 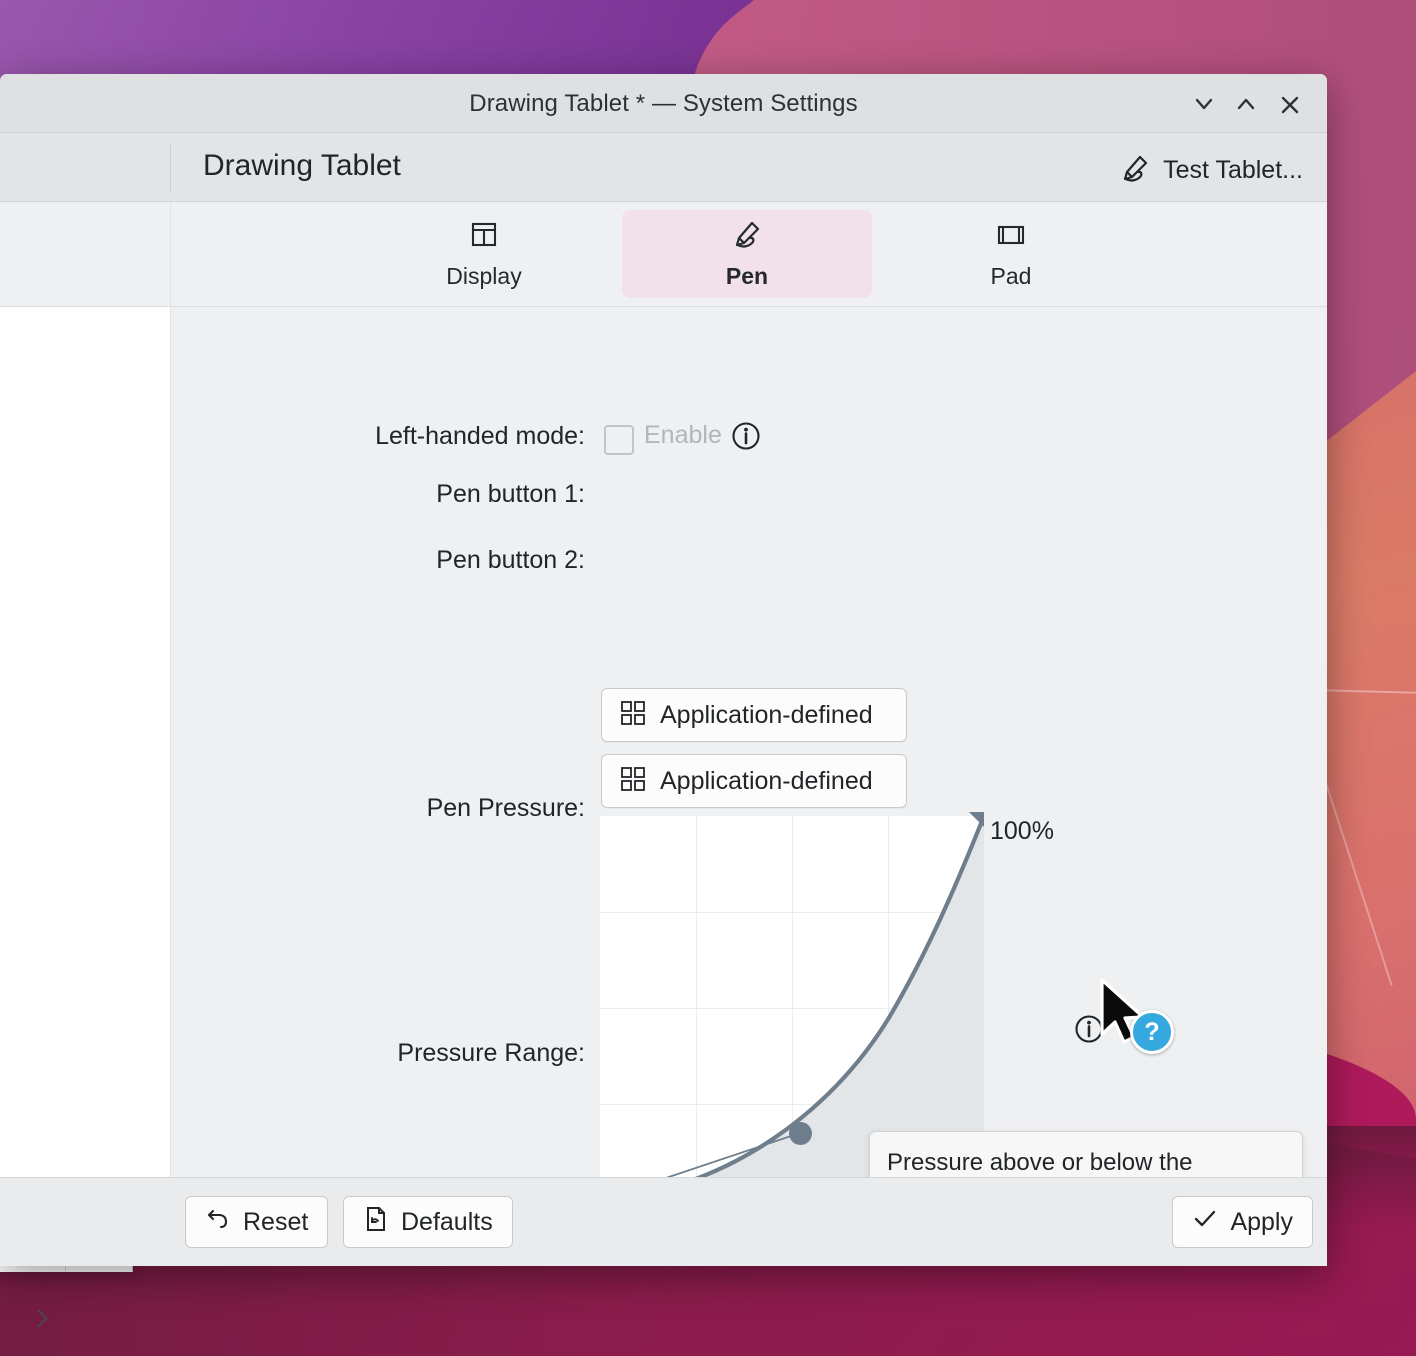 I want to click on window-title: Drawing Tablet * — System Settings, so click(x=663, y=103).